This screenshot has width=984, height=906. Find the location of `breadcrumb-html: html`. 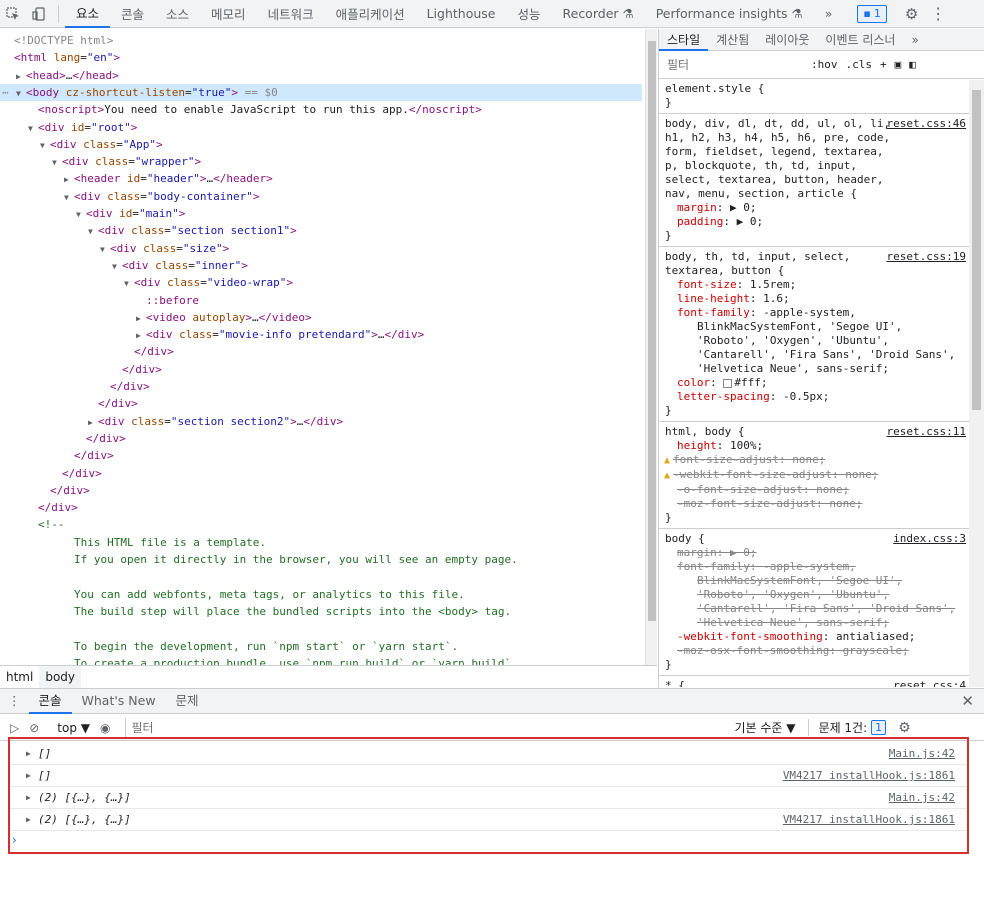

breadcrumb-html: html is located at coordinates (19, 677).